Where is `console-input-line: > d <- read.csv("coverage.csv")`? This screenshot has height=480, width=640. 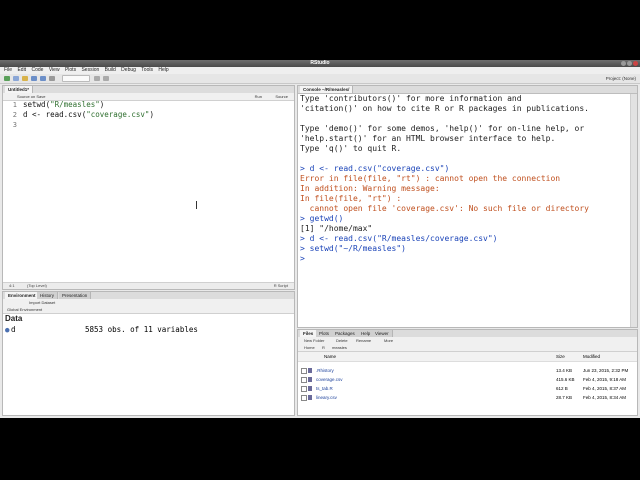
console-input-line: > d <- read.csv("coverage.csv") is located at coordinates (375, 168).